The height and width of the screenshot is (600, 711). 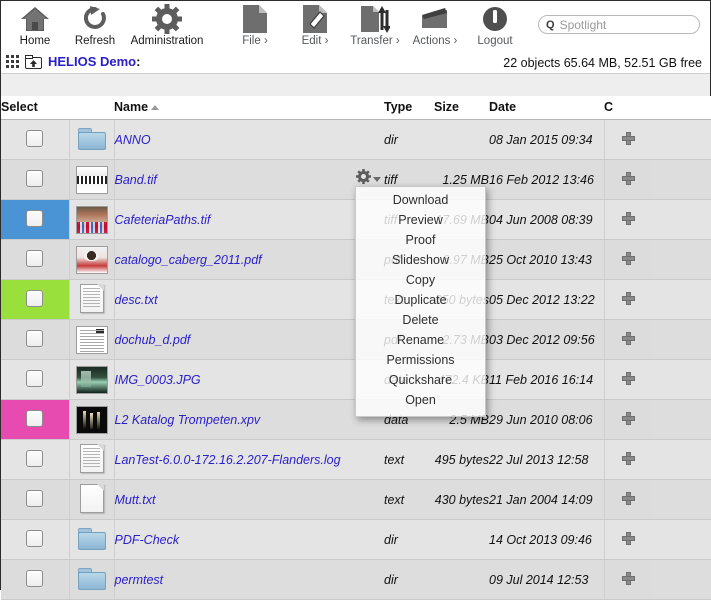 What do you see at coordinates (420, 321) in the screenshot?
I see `context-menu-item-delete: Delete` at bounding box center [420, 321].